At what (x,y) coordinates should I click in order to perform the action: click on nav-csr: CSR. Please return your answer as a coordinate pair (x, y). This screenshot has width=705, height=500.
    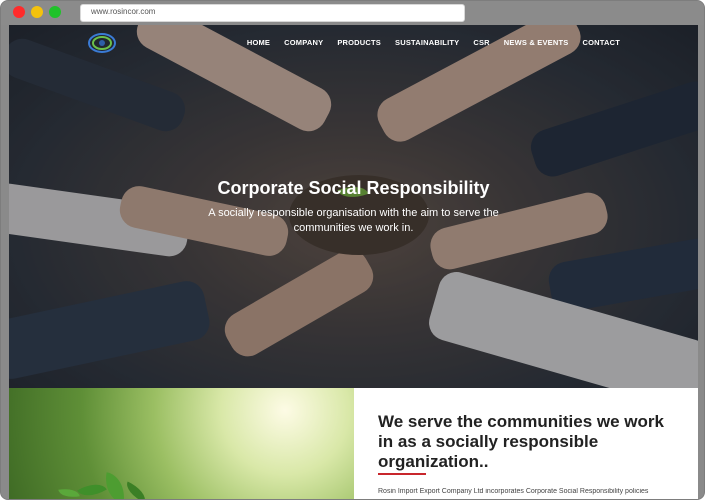
    Looking at the image, I should click on (481, 42).